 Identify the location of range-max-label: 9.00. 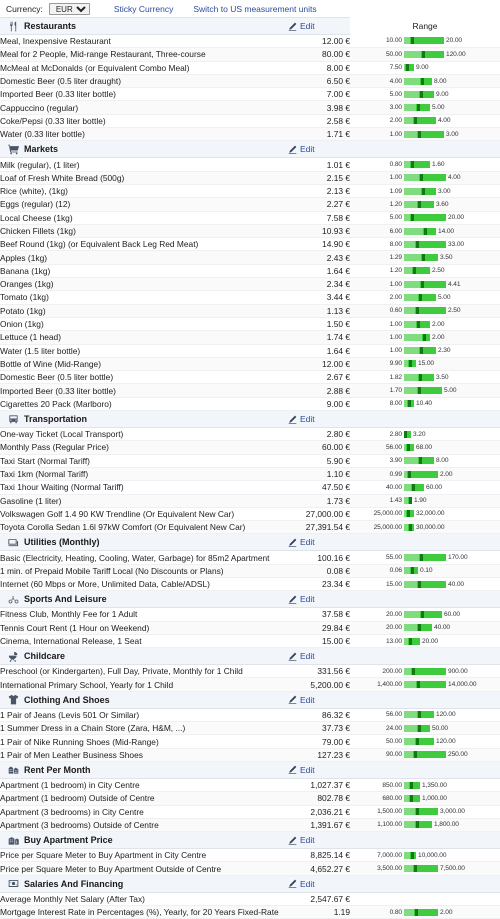
(442, 94).